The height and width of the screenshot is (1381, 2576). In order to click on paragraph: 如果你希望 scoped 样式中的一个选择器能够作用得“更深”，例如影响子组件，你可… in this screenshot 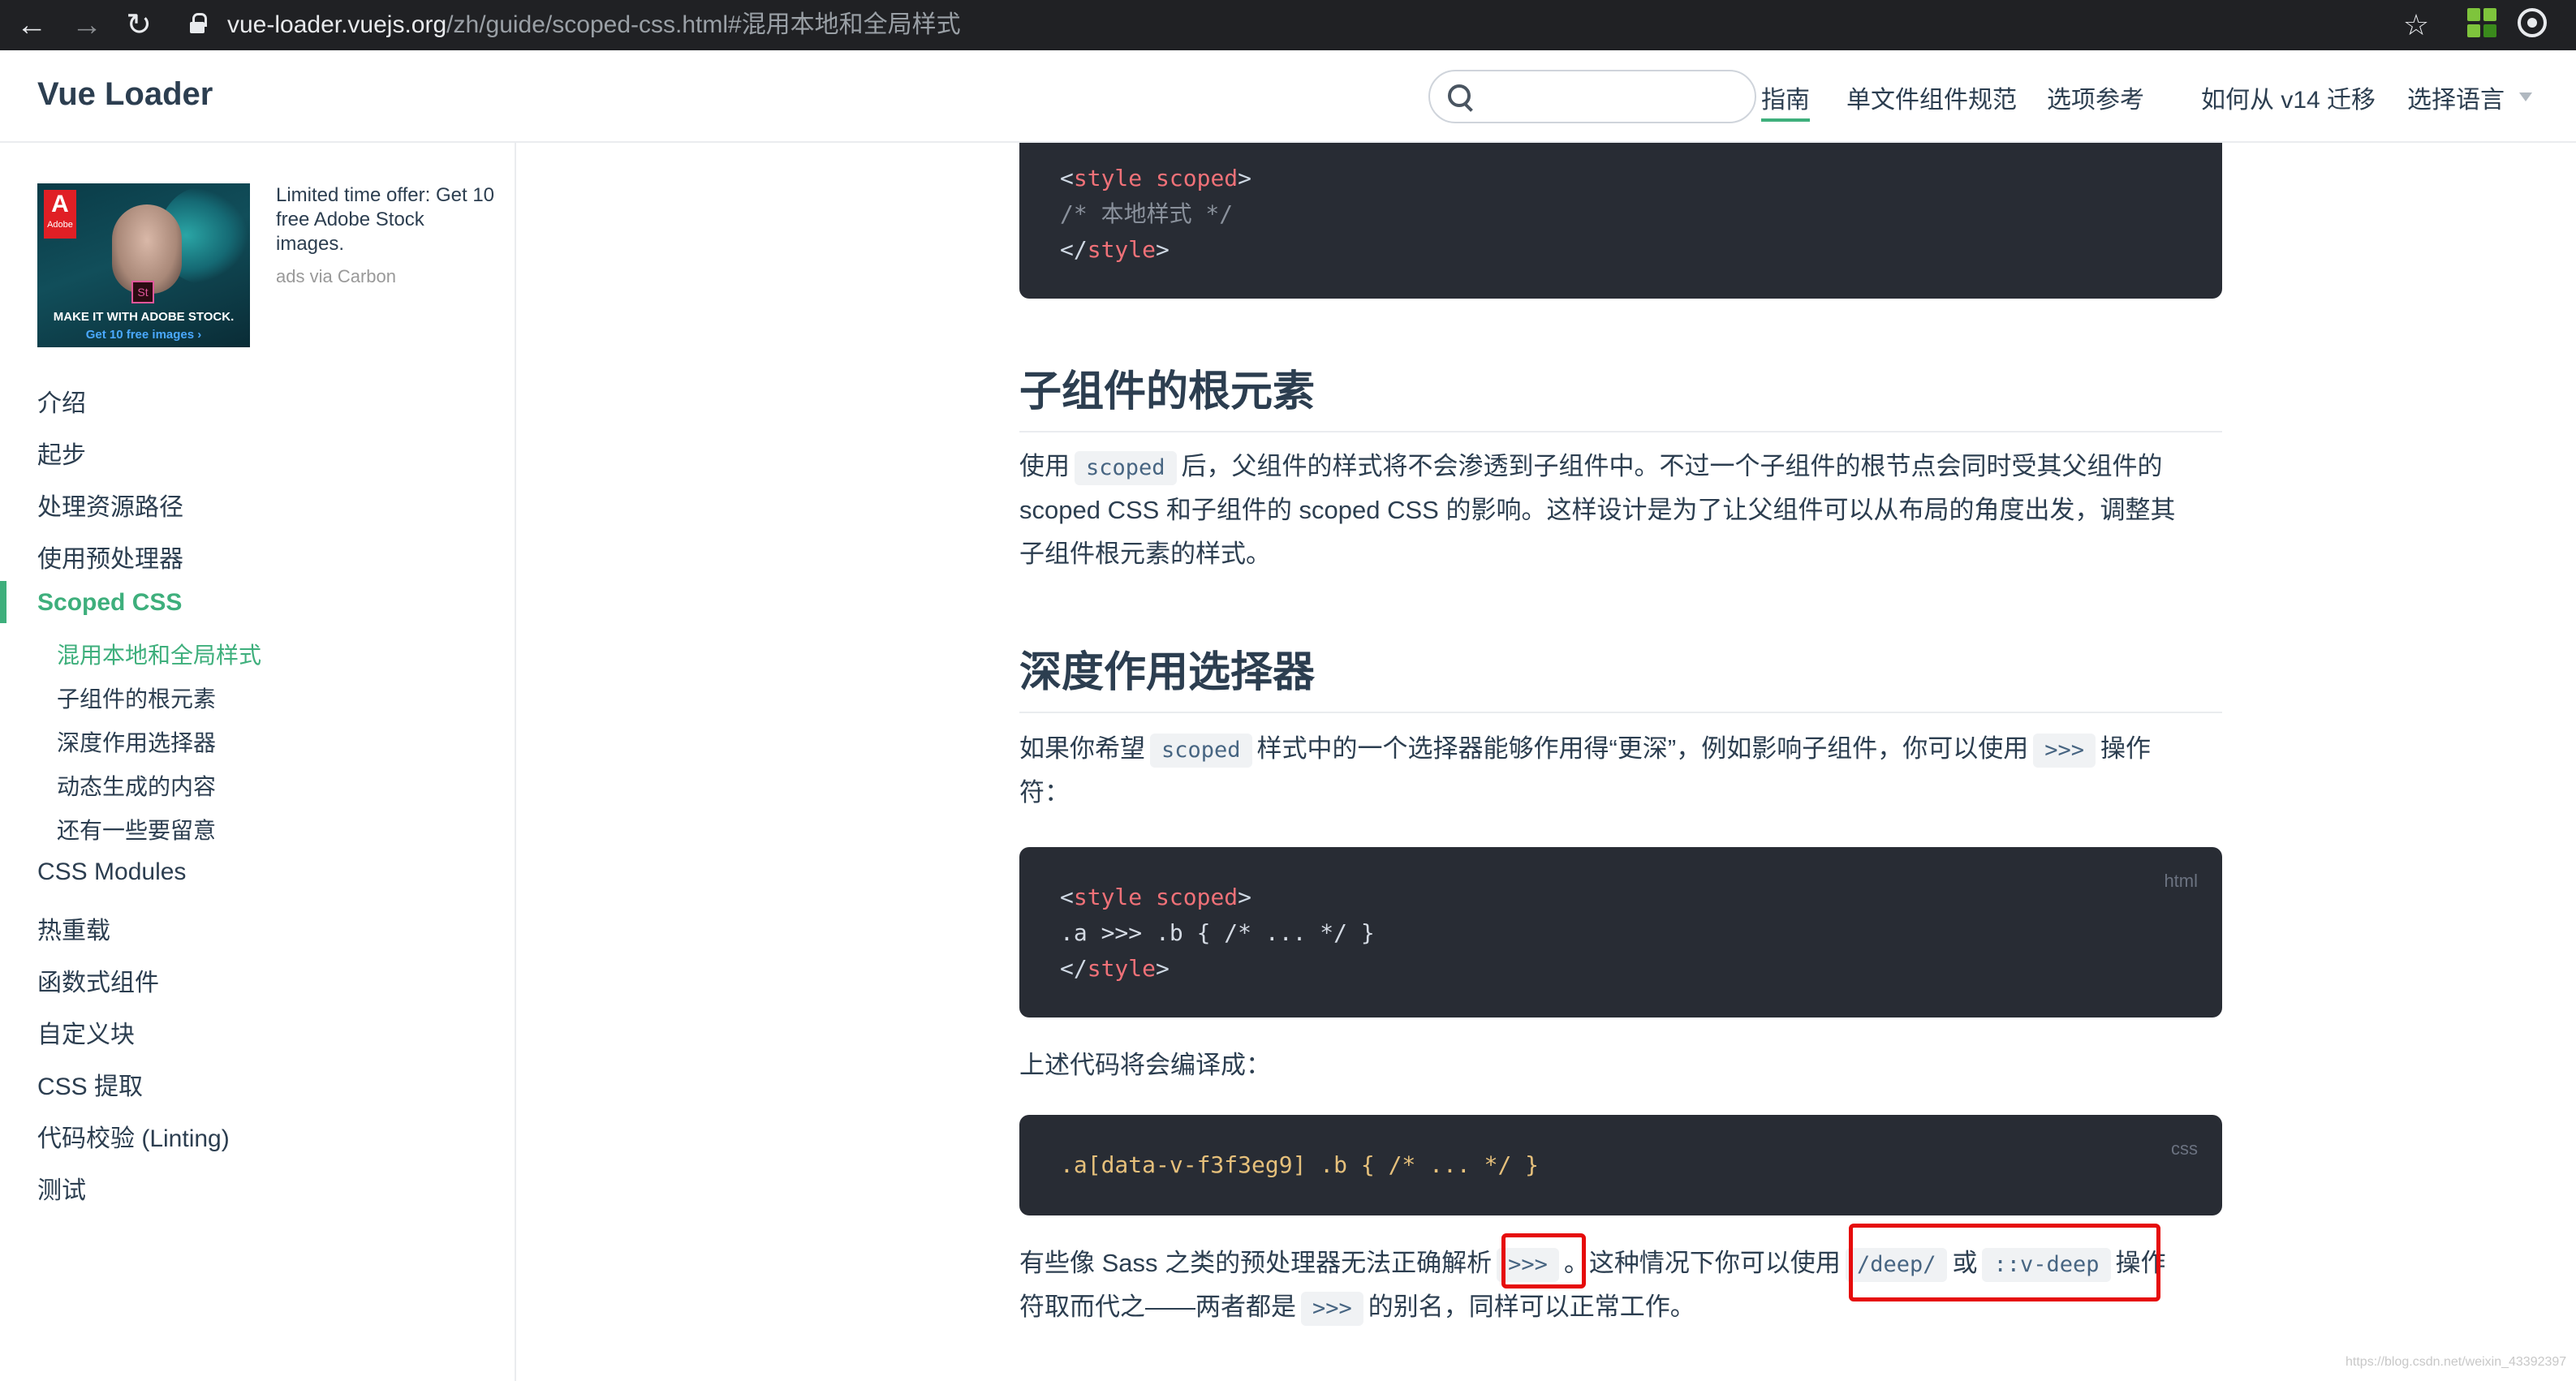, I will do `click(1585, 749)`.